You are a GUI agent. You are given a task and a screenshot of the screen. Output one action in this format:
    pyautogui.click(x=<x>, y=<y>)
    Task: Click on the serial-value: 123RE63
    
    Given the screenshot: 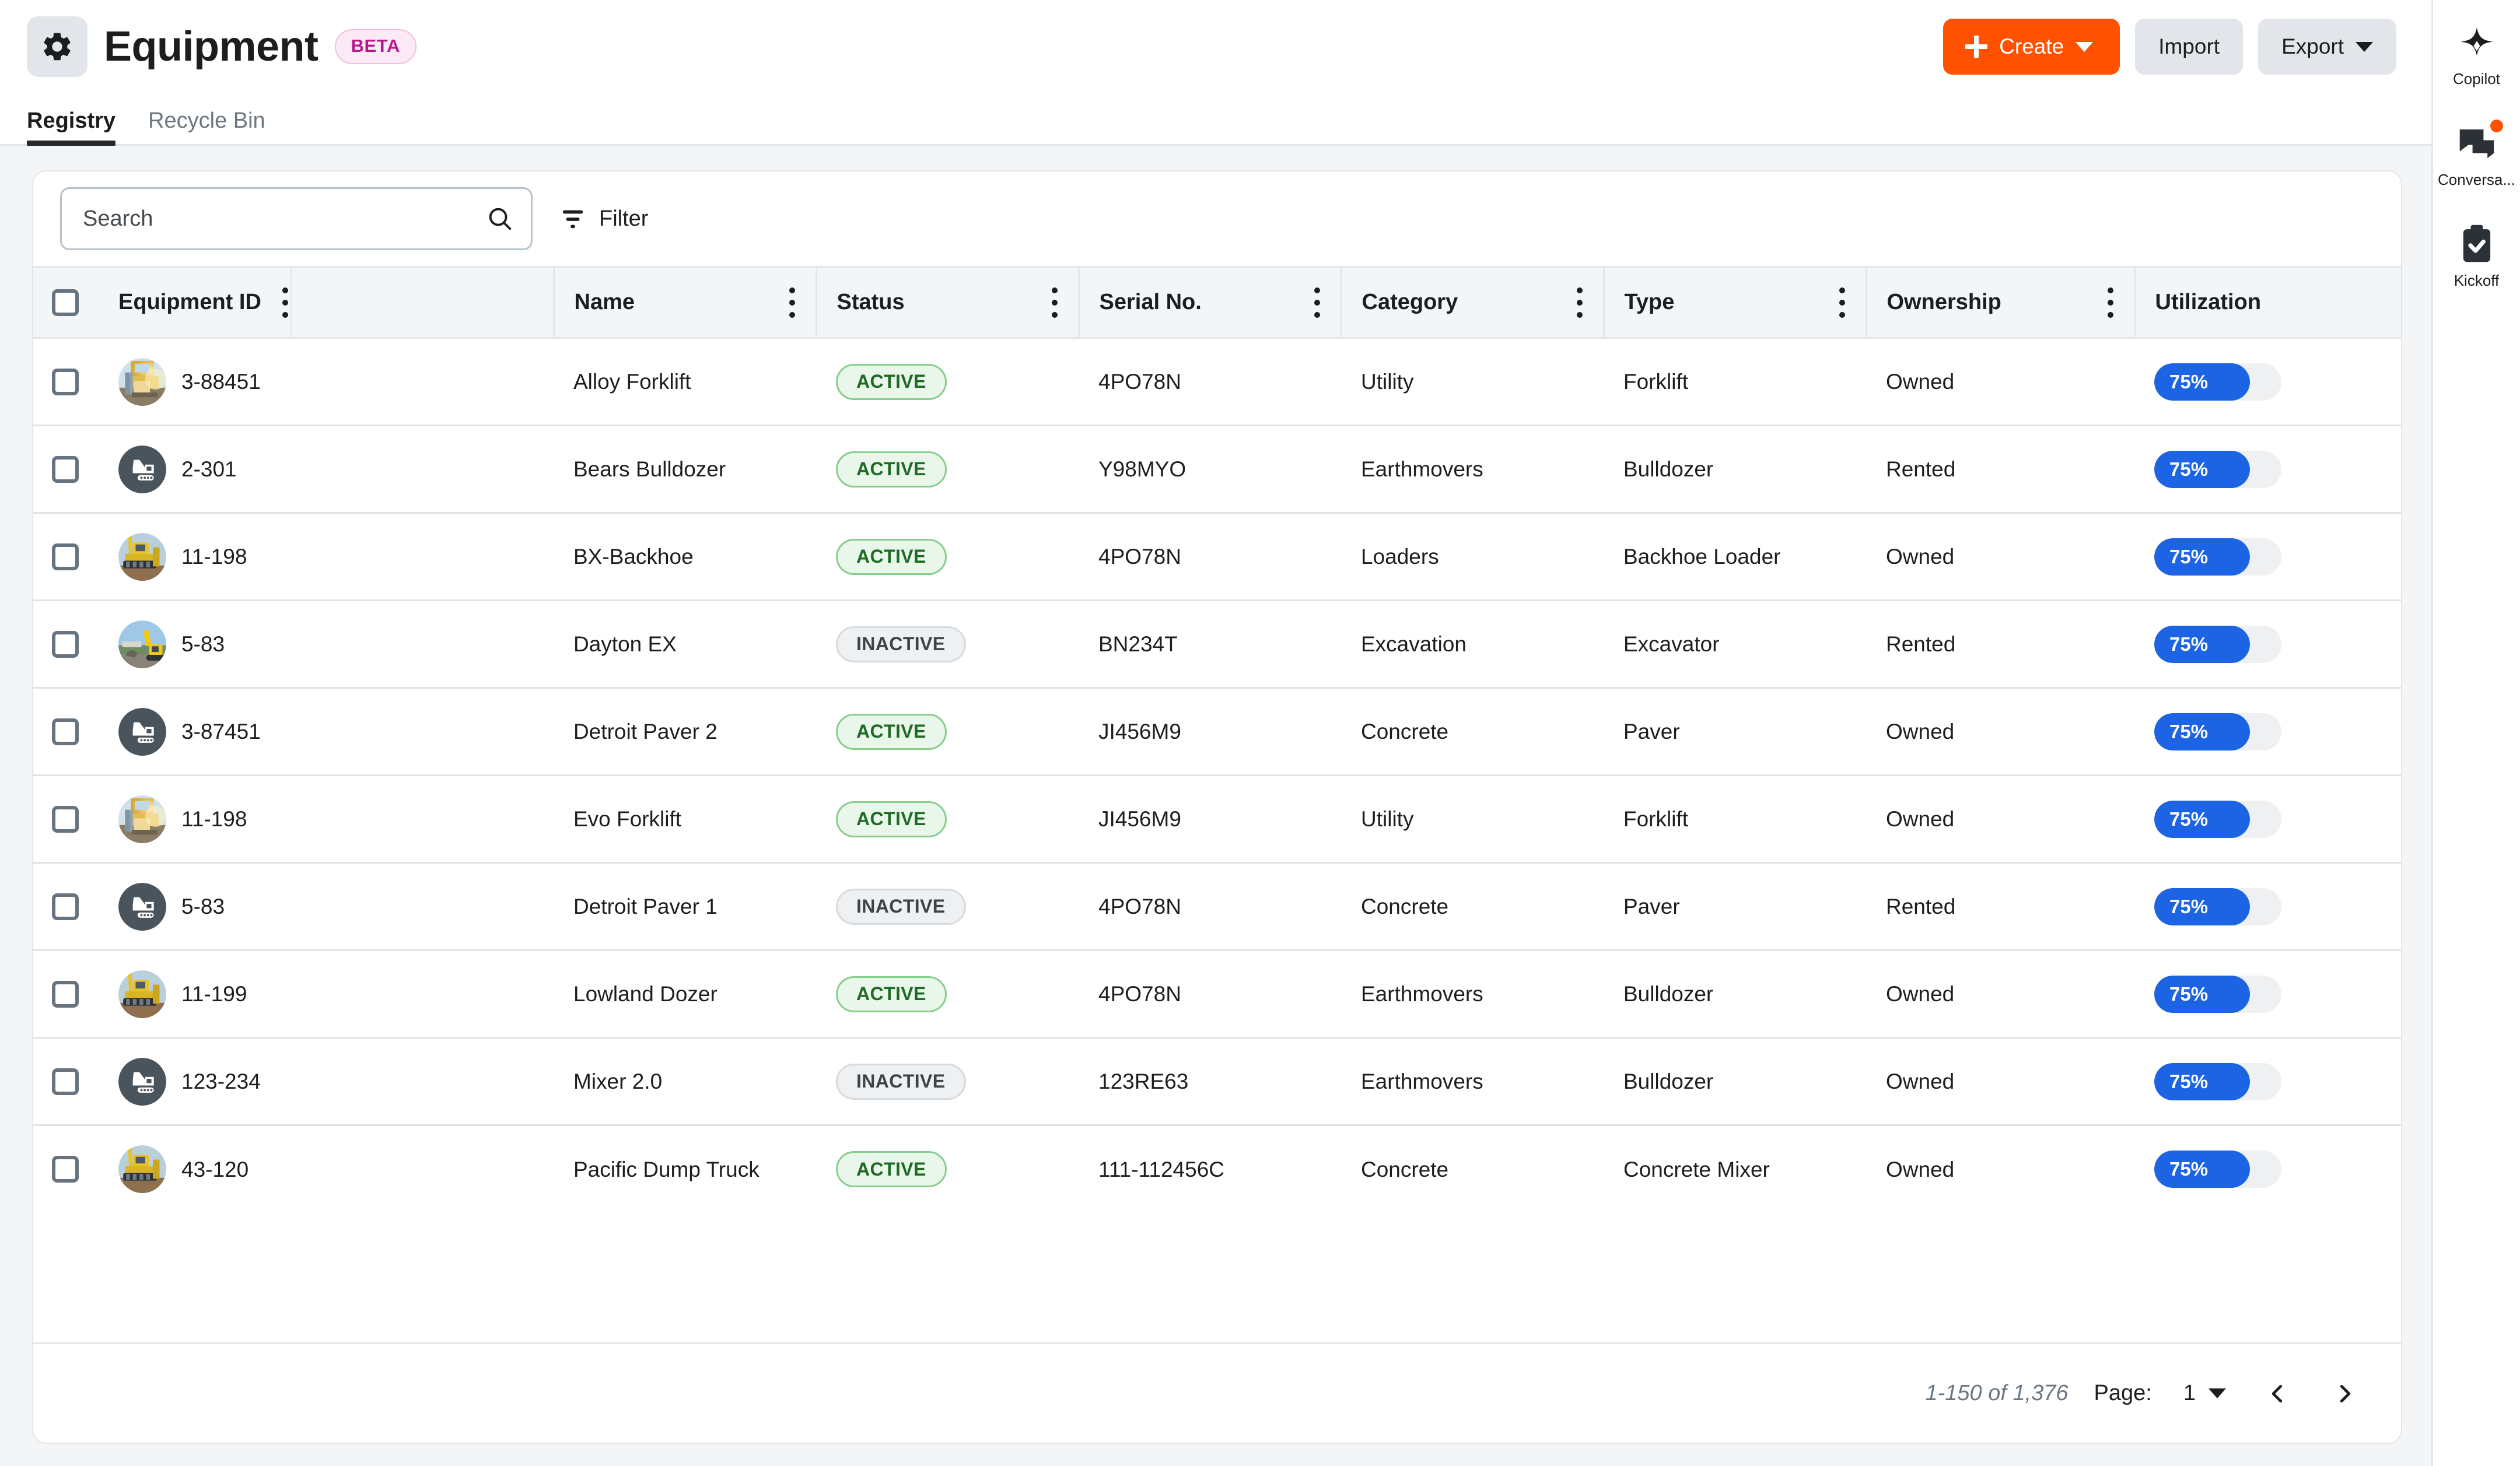 What is the action you would take?
    pyautogui.click(x=1143, y=1081)
    